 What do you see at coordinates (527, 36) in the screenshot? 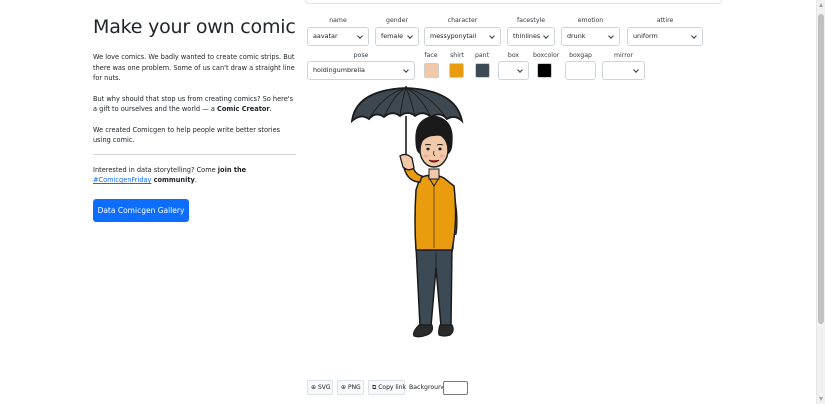
I see `facestyle-select-value: thinlines` at bounding box center [527, 36].